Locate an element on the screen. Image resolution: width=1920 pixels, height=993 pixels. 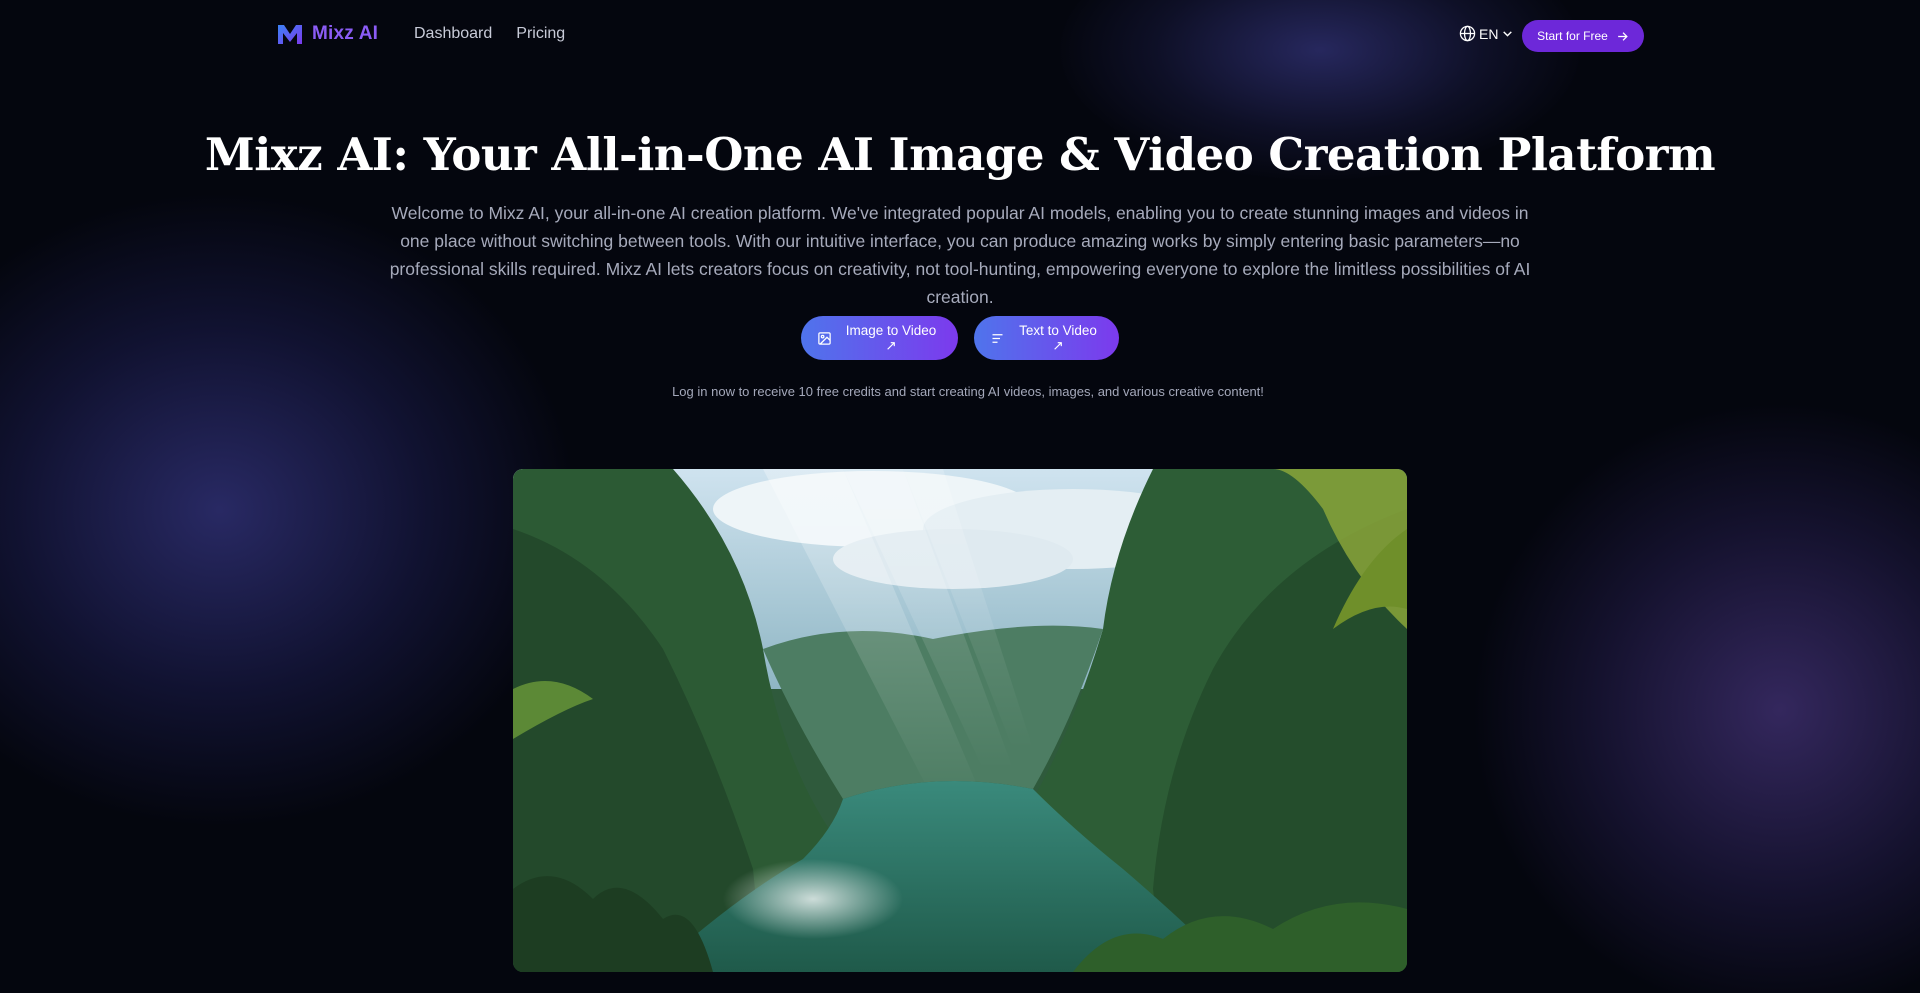
background-glow-right is located at coordinates (1695, 696).